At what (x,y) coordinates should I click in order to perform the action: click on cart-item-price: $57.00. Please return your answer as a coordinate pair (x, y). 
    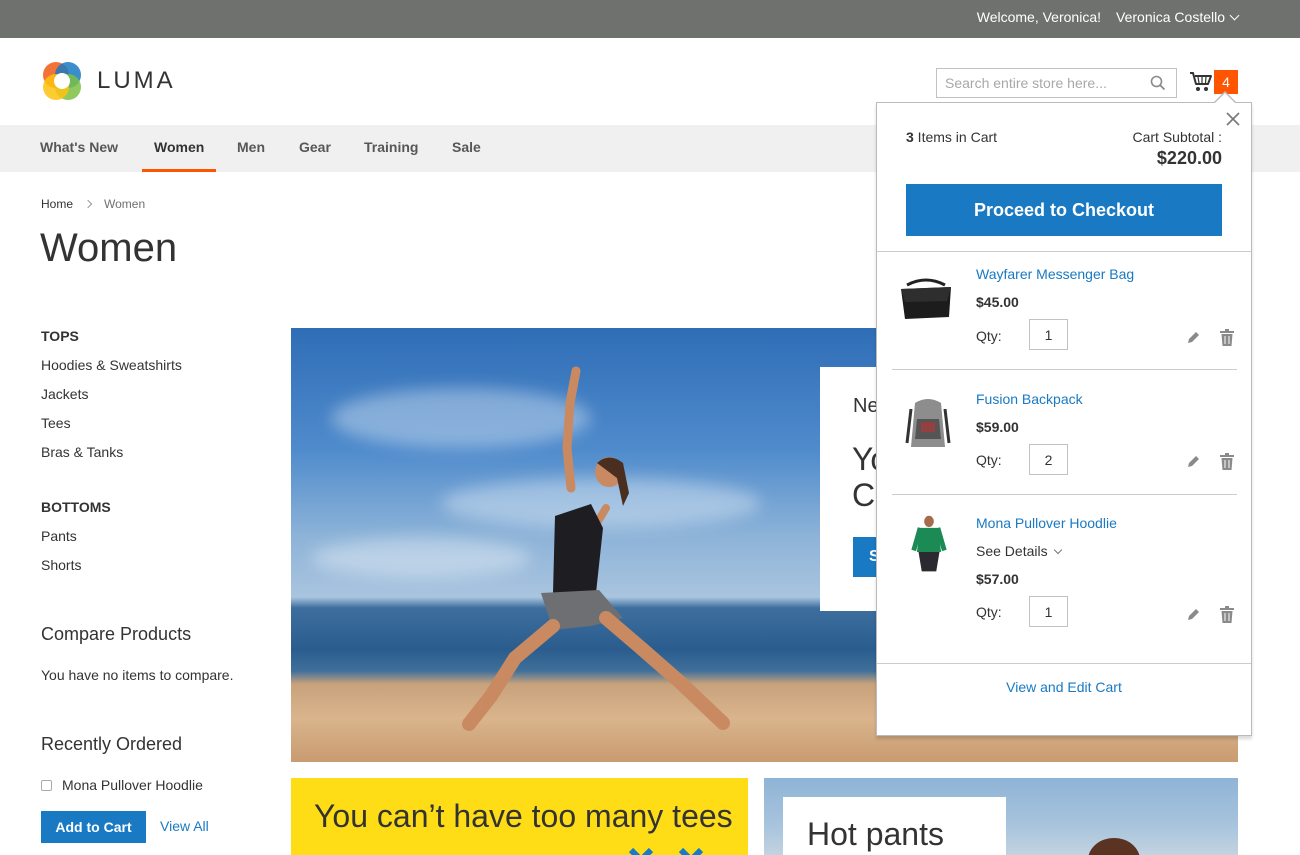
    Looking at the image, I should click on (997, 579).